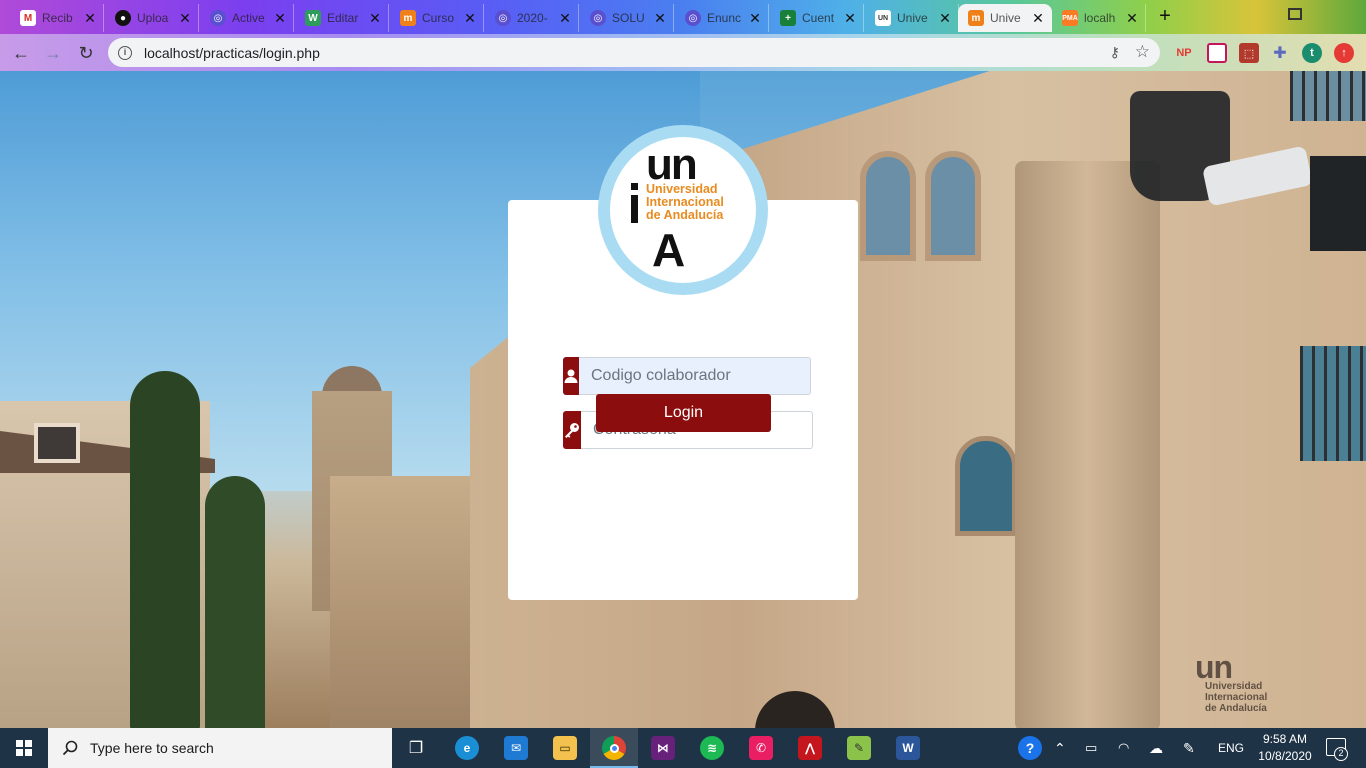 The height and width of the screenshot is (768, 1366). I want to click on edge-icon: e, so click(467, 748).